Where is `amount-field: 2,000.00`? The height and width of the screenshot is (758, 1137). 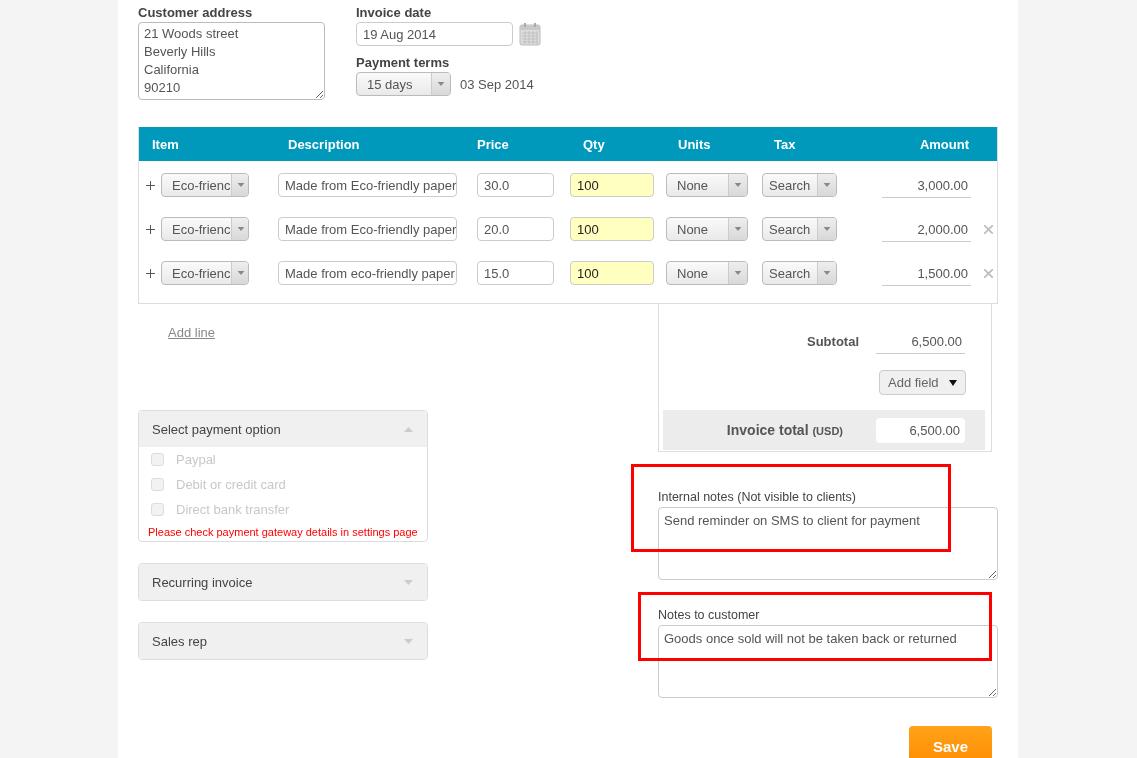
amount-field: 2,000.00 is located at coordinates (926, 229).